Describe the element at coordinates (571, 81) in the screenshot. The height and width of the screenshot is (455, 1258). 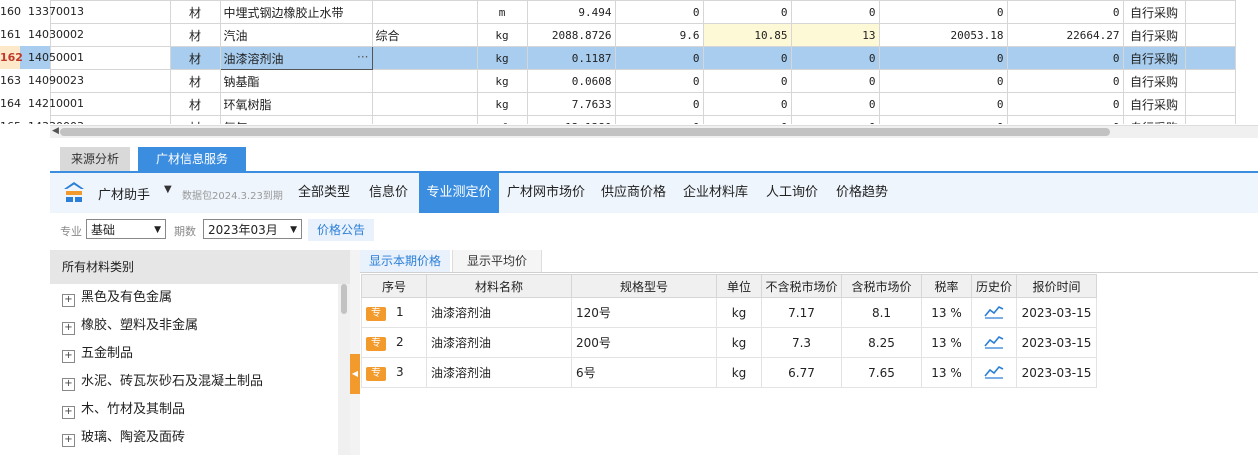
I see `qty-cell: 0.0608` at that location.